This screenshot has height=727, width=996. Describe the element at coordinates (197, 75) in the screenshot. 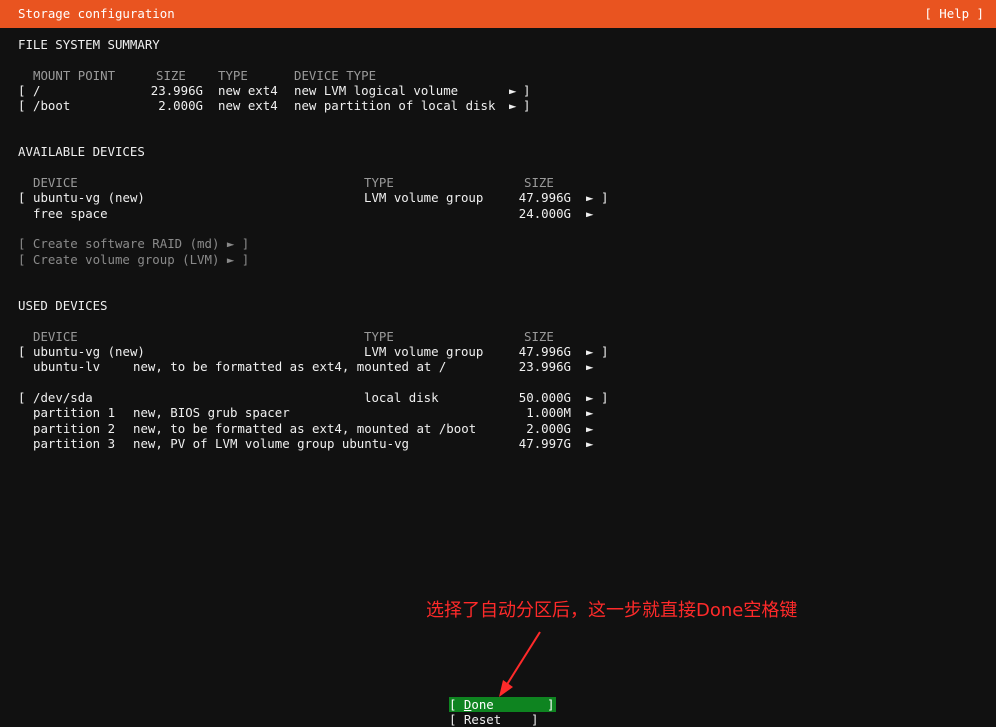

I see `fs-summary-header-row: MOUNT POINT SIZE TYPE DEVICE TYPE` at that location.